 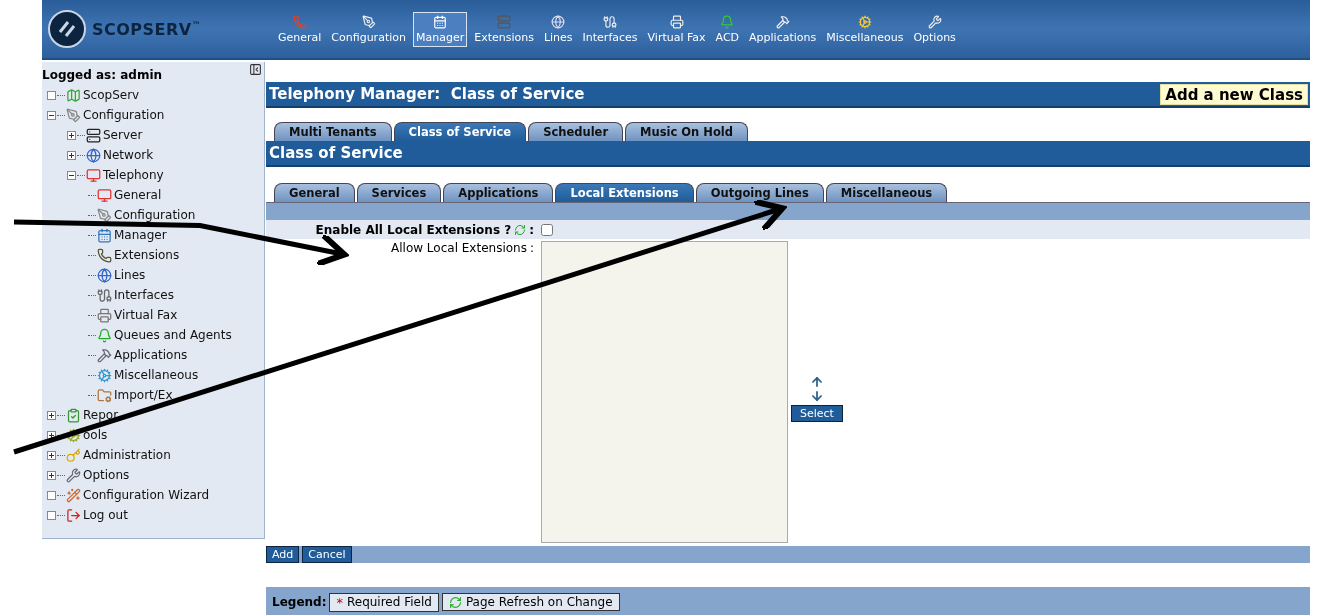 I want to click on tree-item: Extensions, so click(x=147, y=255).